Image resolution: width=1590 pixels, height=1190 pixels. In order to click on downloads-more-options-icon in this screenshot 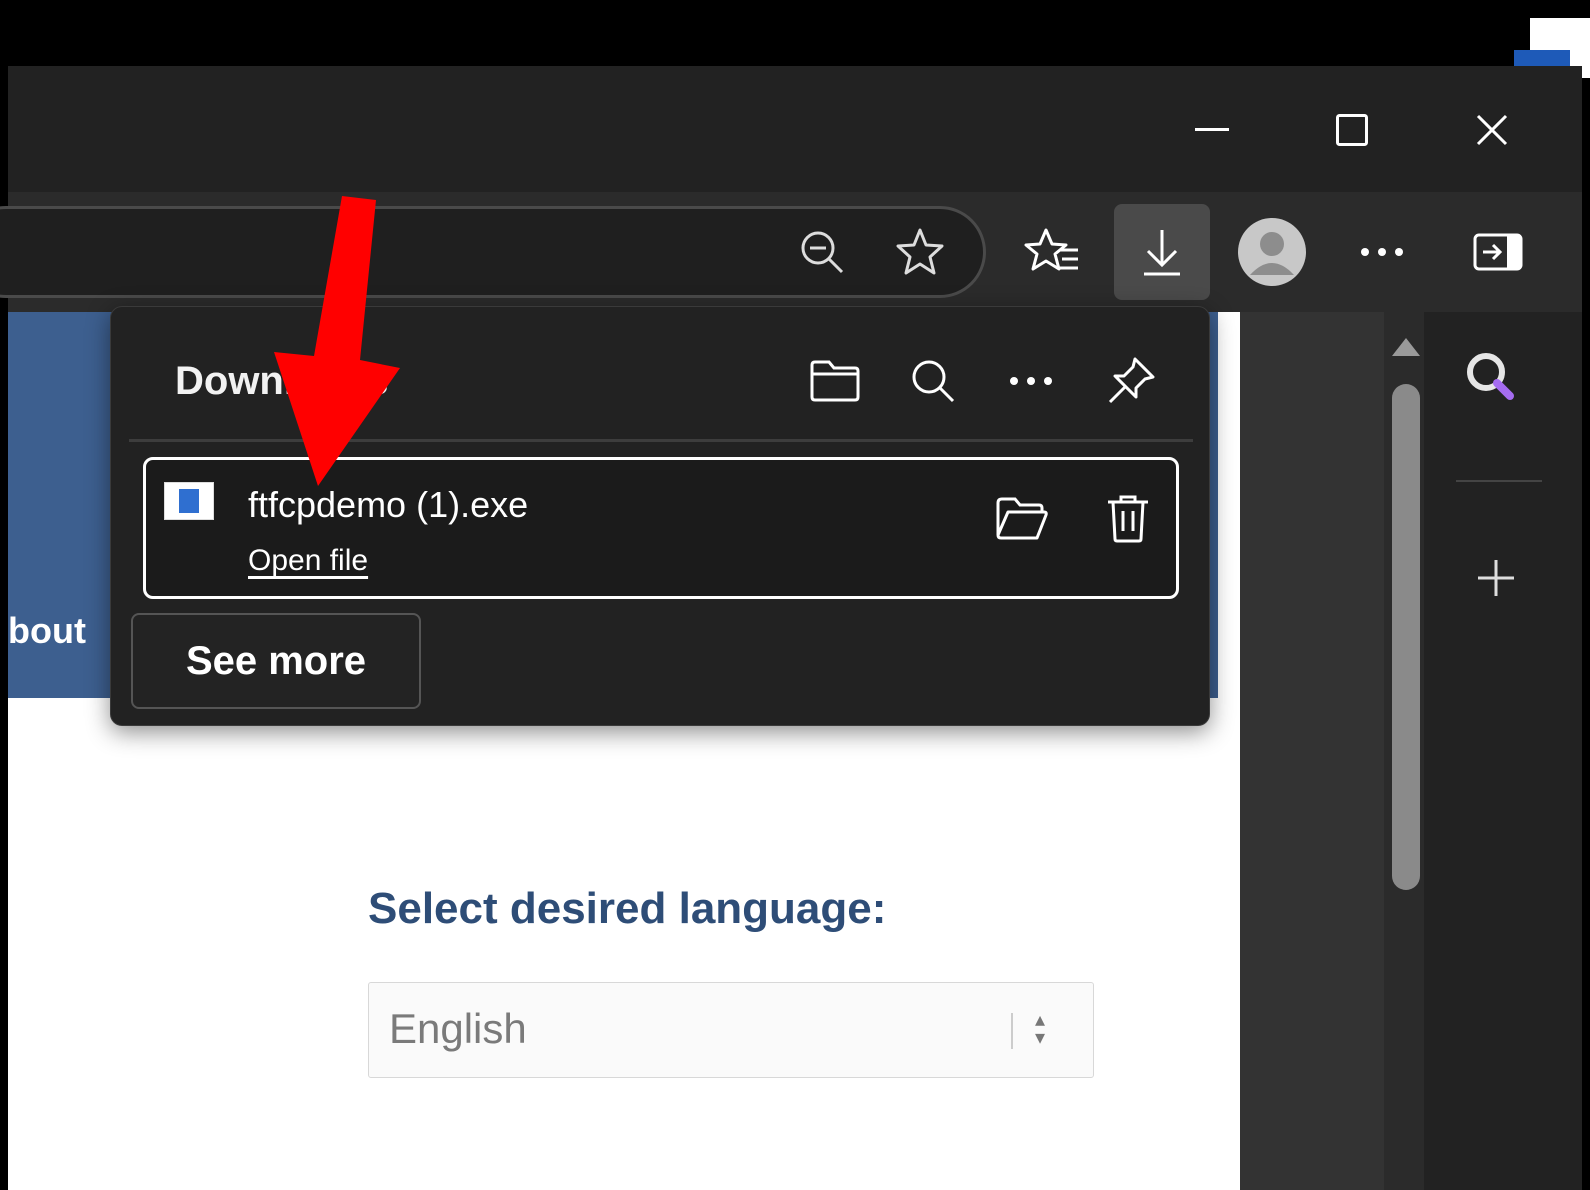, I will do `click(1031, 381)`.